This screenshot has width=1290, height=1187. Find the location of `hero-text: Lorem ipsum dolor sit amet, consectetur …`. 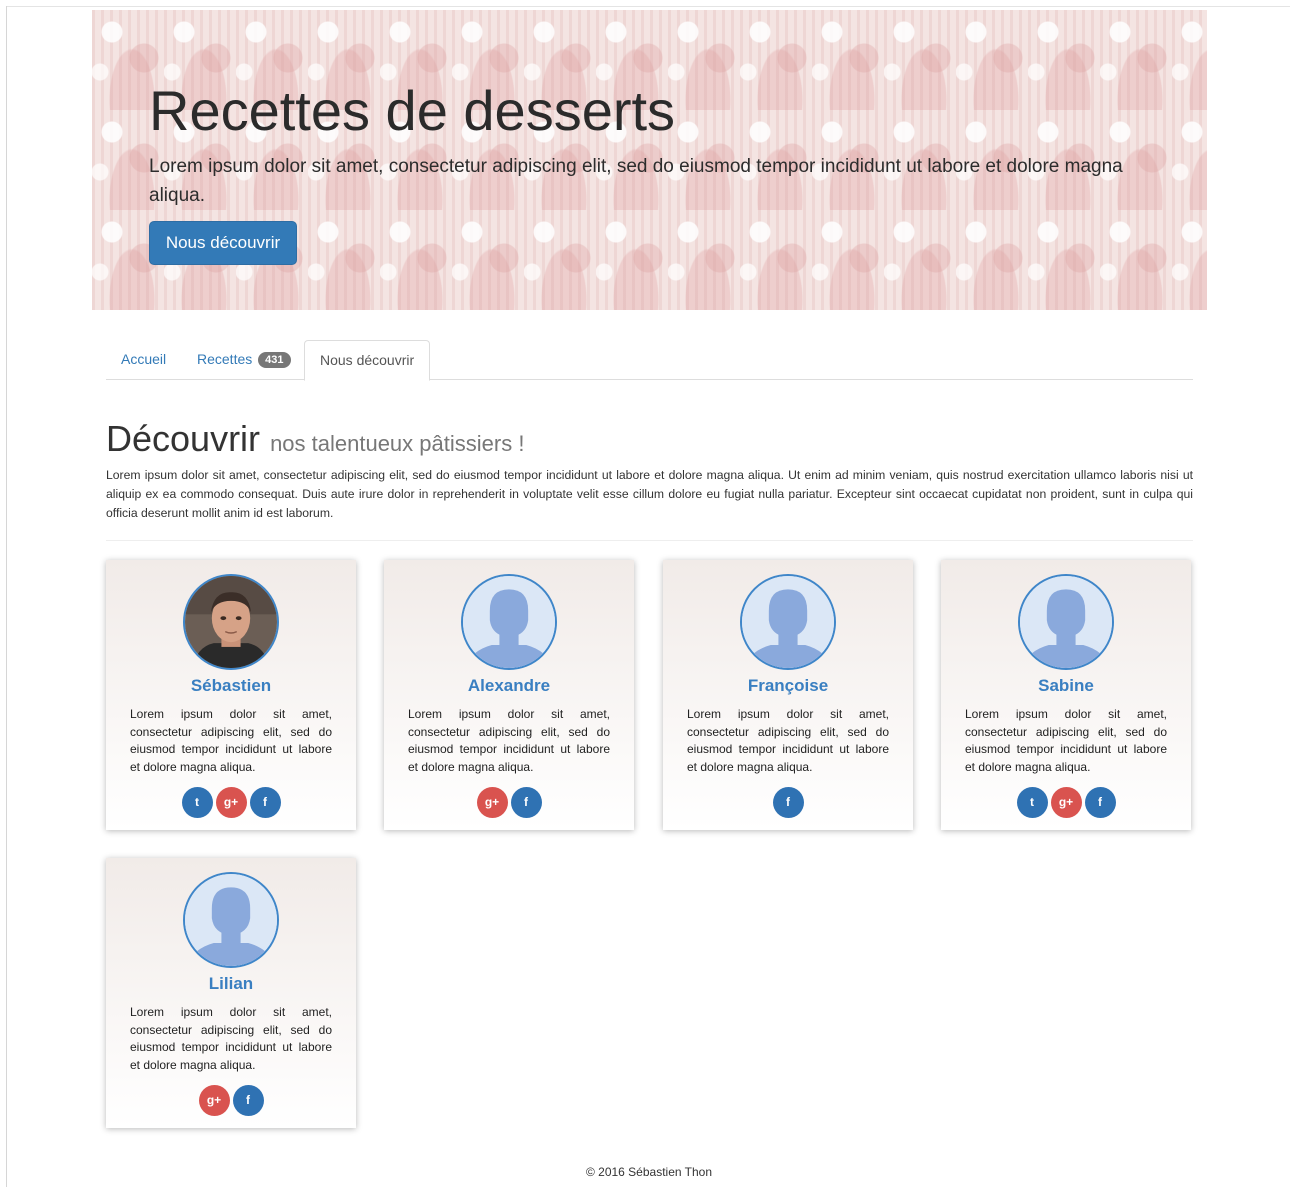

hero-text: Lorem ipsum dolor sit amet, consectetur … is located at coordinates (636, 181).